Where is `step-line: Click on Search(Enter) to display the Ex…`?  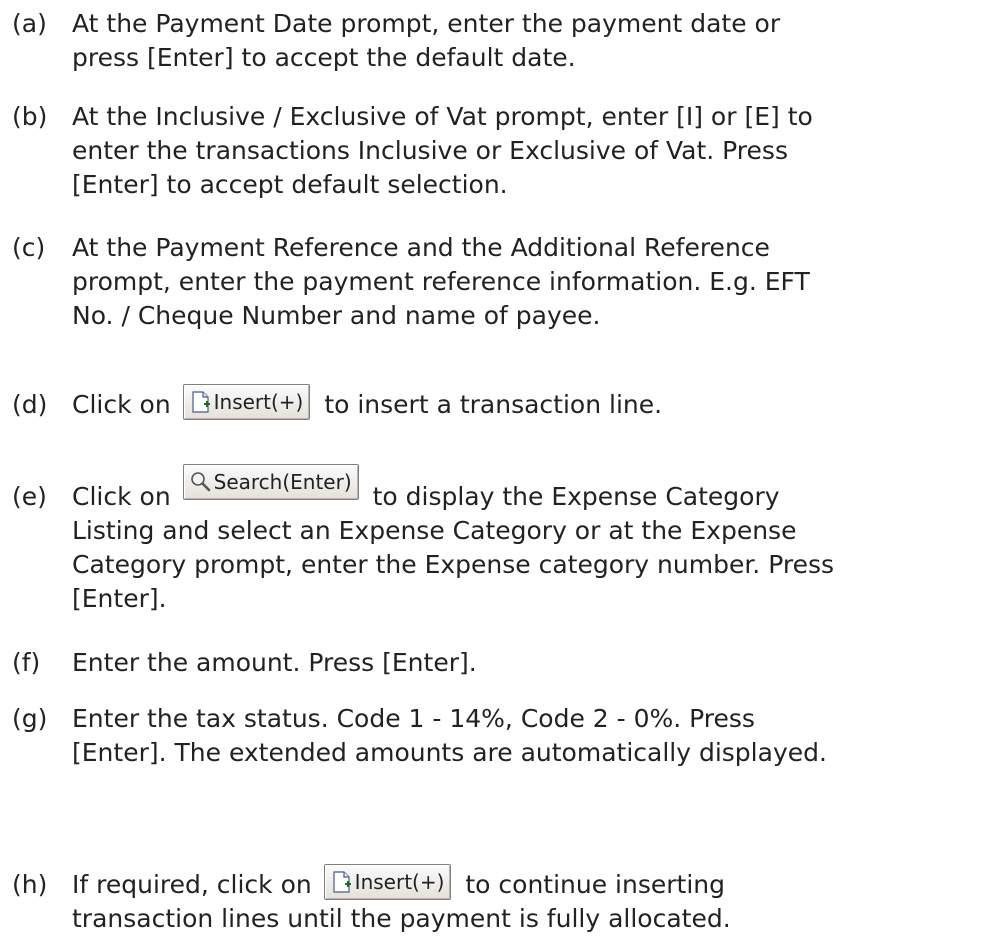 step-line: Click on Search(Enter) to display the Ex… is located at coordinates (532, 489).